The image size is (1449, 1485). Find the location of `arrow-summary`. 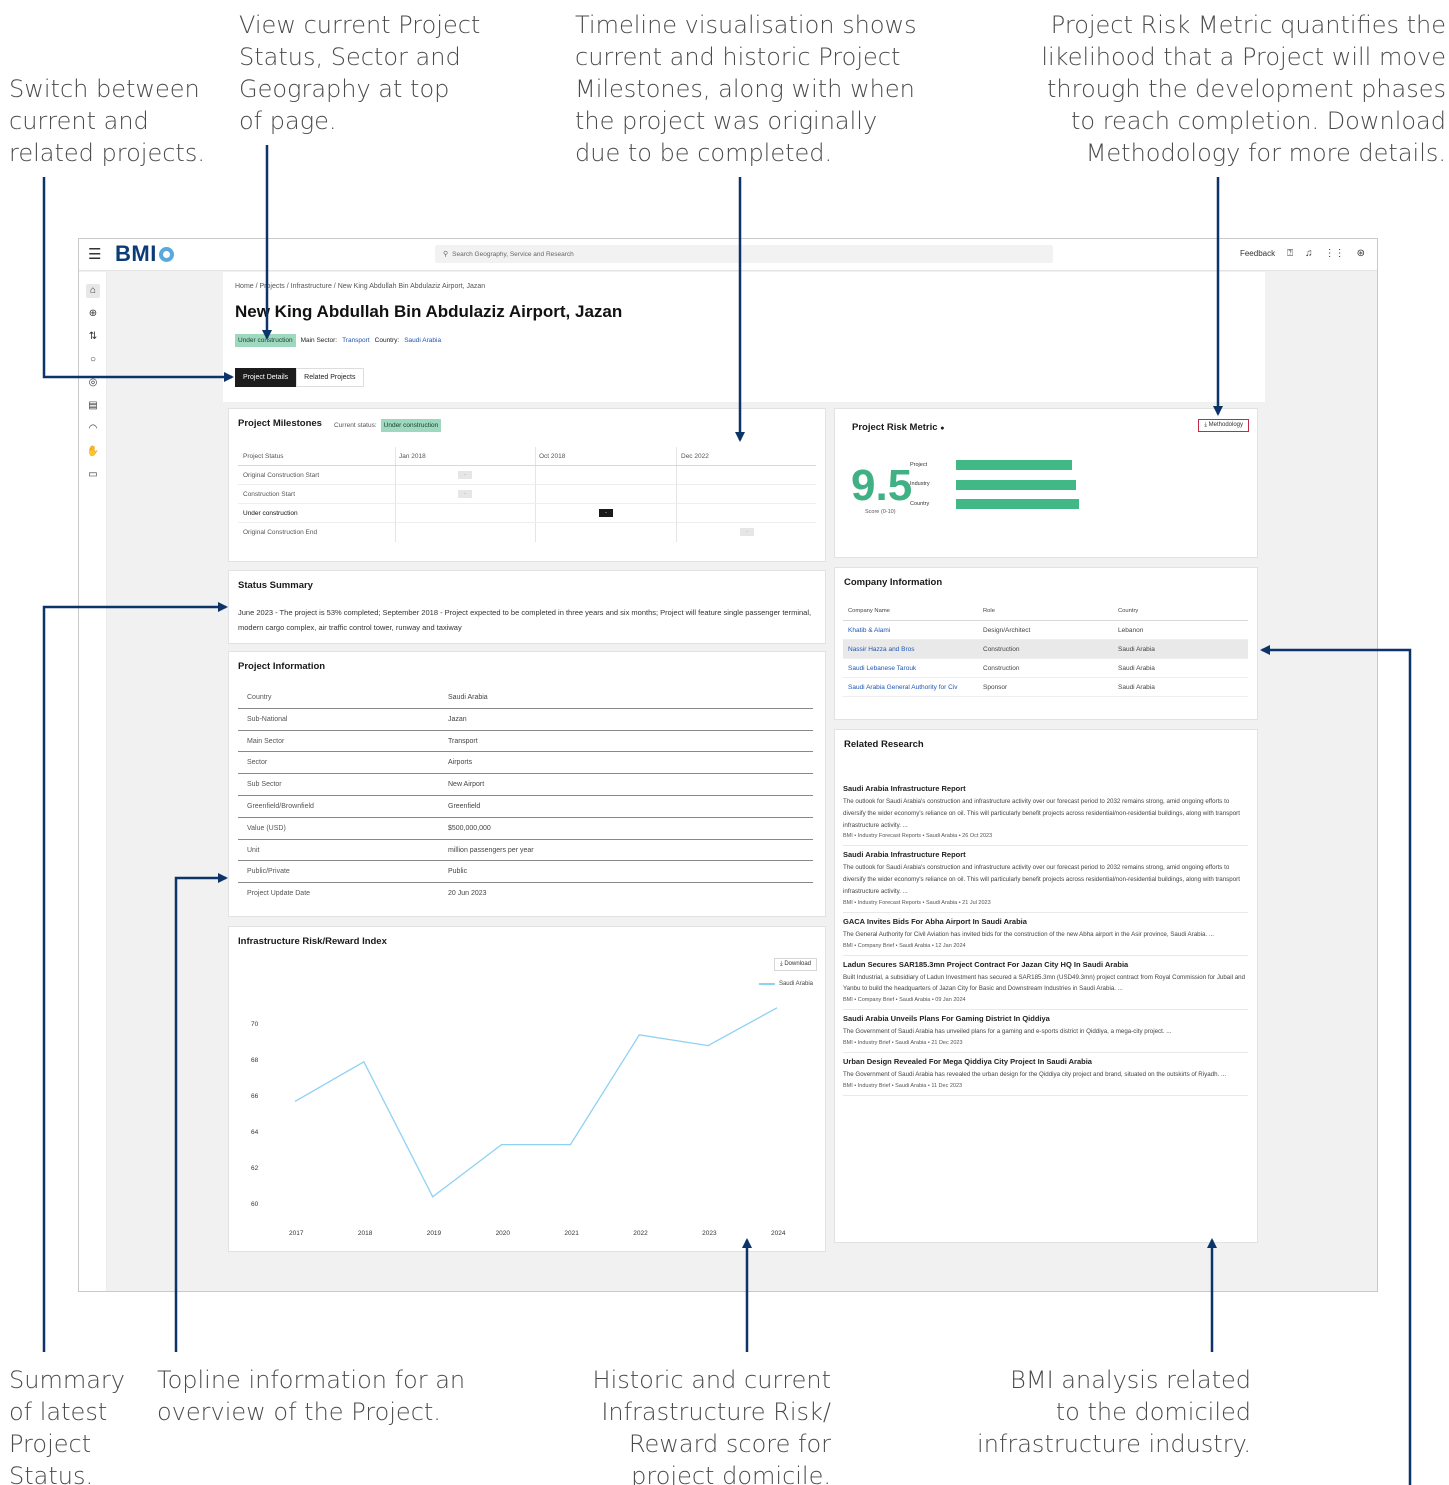

arrow-summary is located at coordinates (135, 977).